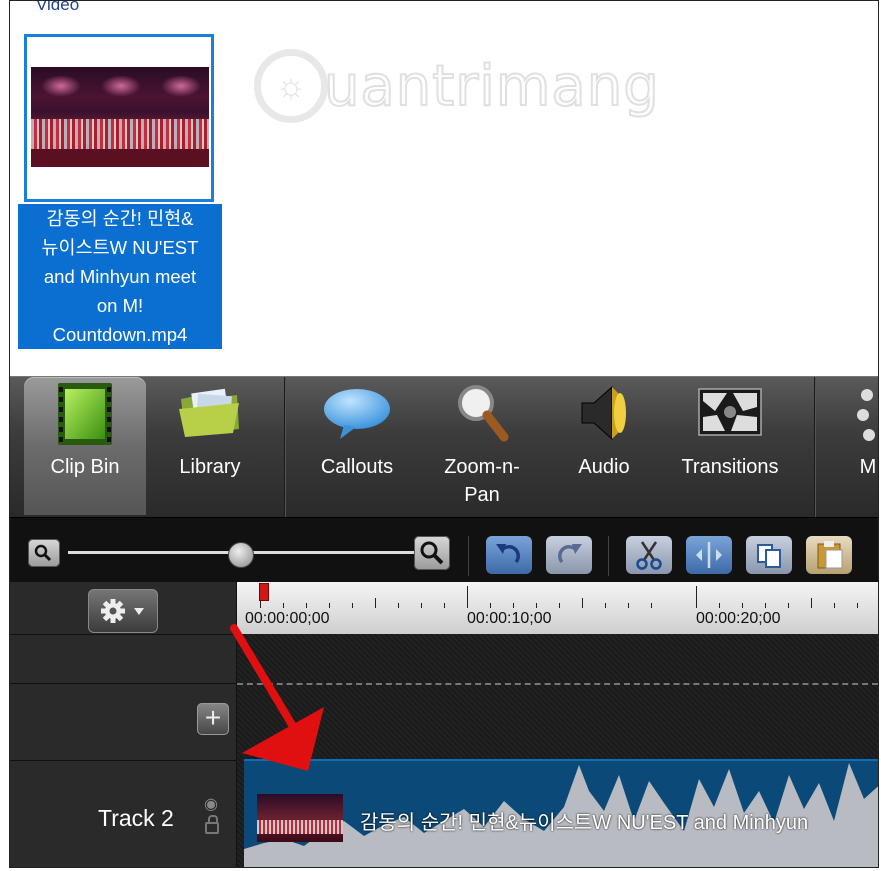 The height and width of the screenshot is (871, 881). I want to click on folder-icon, so click(209, 412).